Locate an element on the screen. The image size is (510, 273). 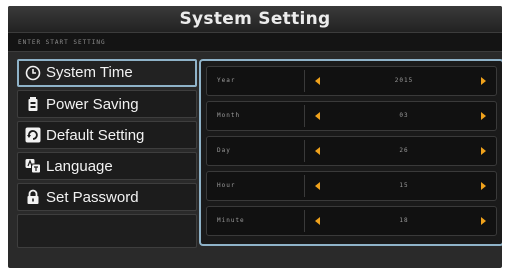
reset-icon is located at coordinates (33, 135).